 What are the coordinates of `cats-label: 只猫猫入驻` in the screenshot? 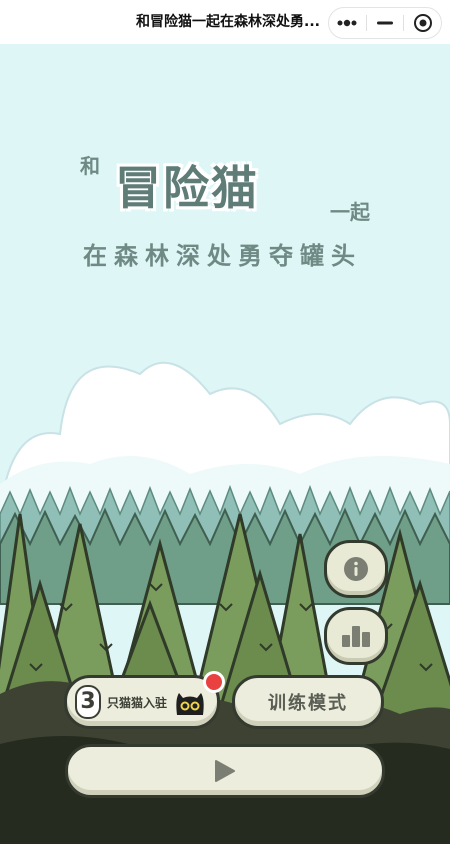 It's located at (137, 702).